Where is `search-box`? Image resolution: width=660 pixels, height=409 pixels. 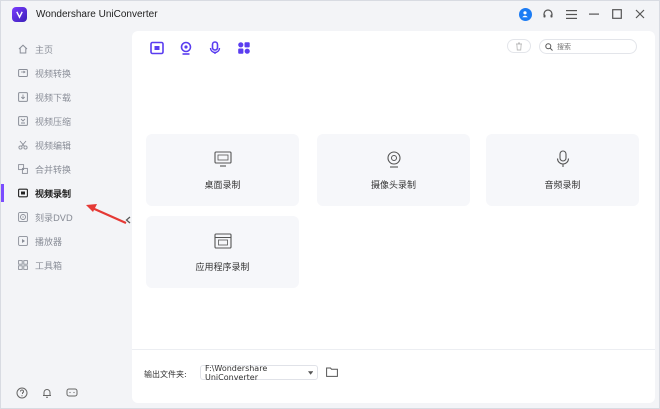 search-box is located at coordinates (588, 46).